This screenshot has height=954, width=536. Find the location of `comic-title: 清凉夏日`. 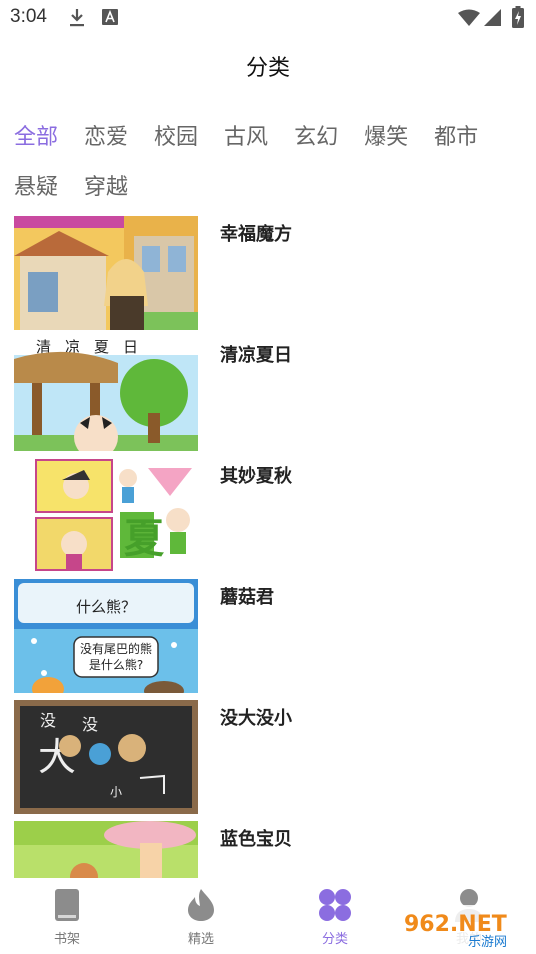

comic-title: 清凉夏日 is located at coordinates (256, 354).